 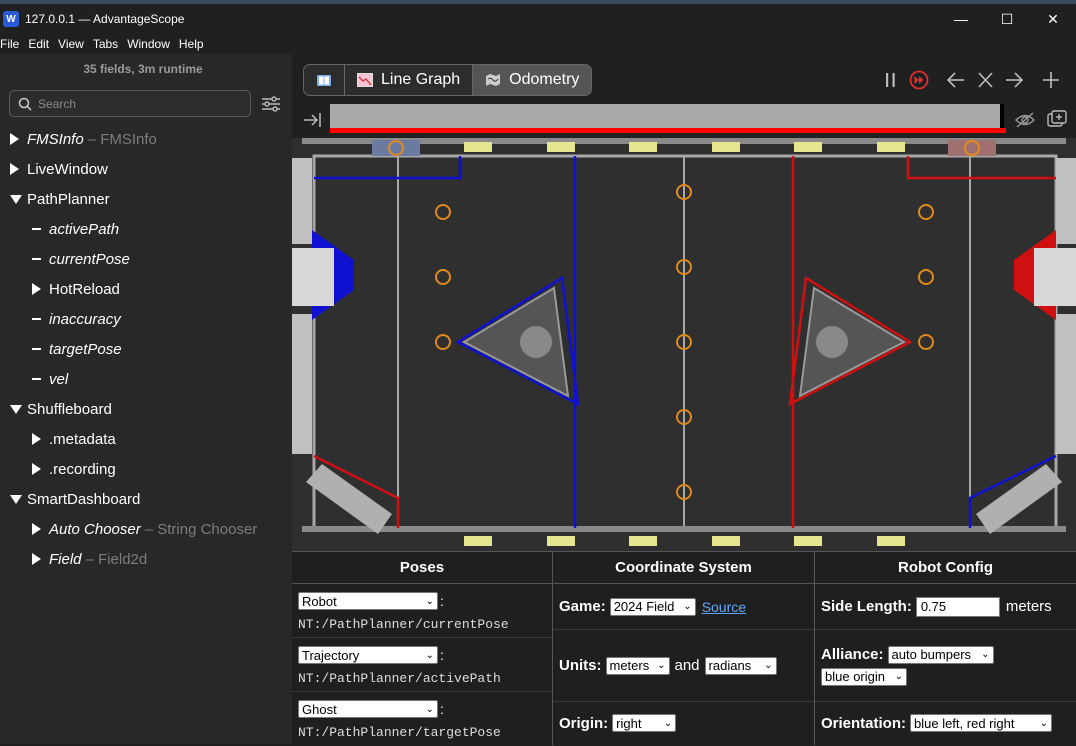 I want to click on title-bar: W 127.0.0.1 — AdvantageScope — ☐ ✕, so click(x=538, y=19).